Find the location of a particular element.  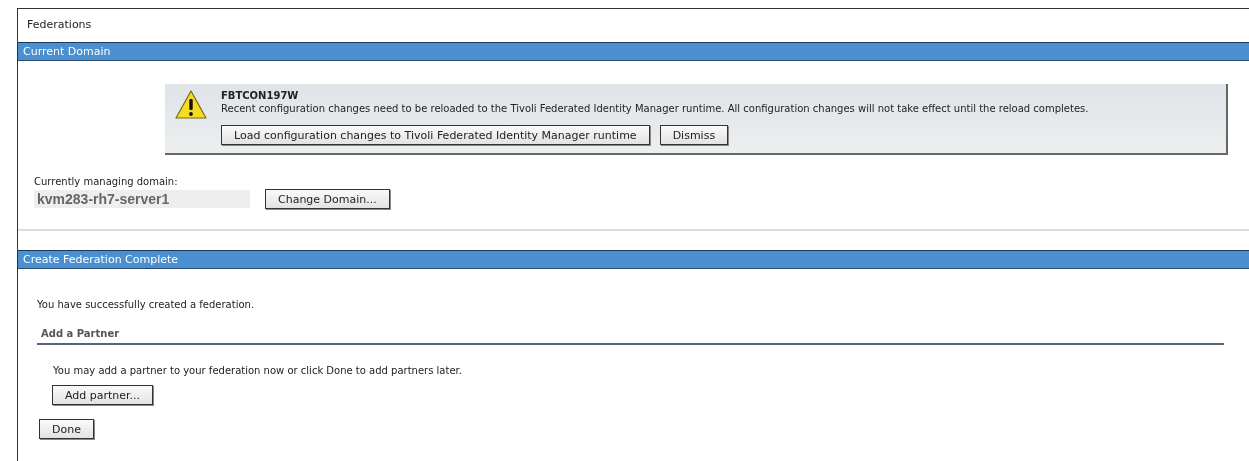

section-header: Current Domain is located at coordinates (633, 51).